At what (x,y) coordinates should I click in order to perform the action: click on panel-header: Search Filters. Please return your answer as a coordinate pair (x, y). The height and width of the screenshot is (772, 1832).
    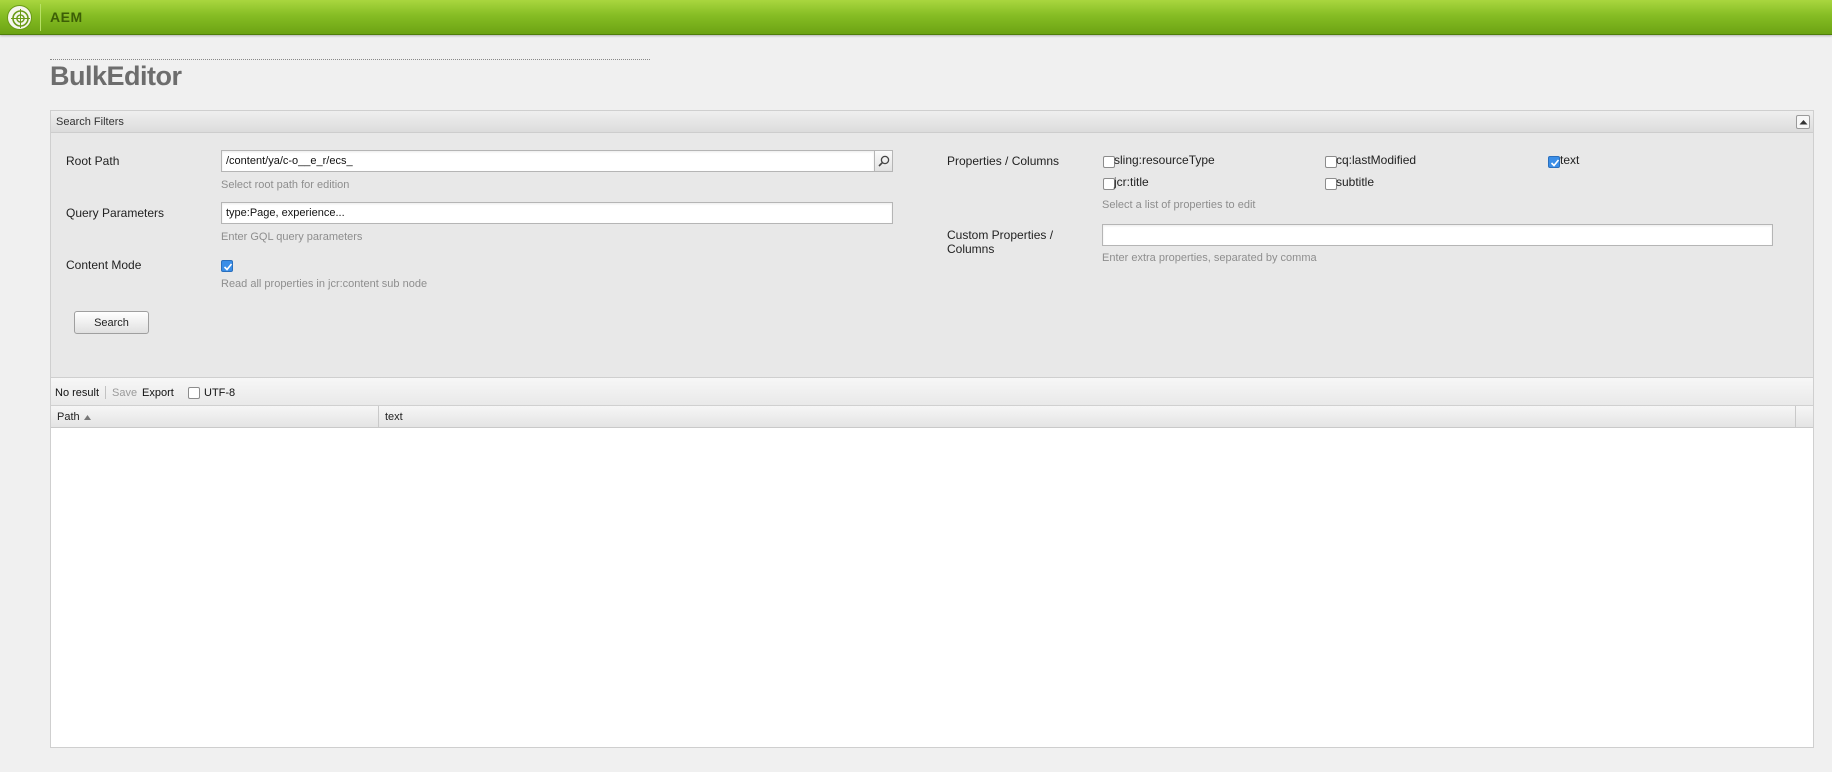
    Looking at the image, I should click on (932, 122).